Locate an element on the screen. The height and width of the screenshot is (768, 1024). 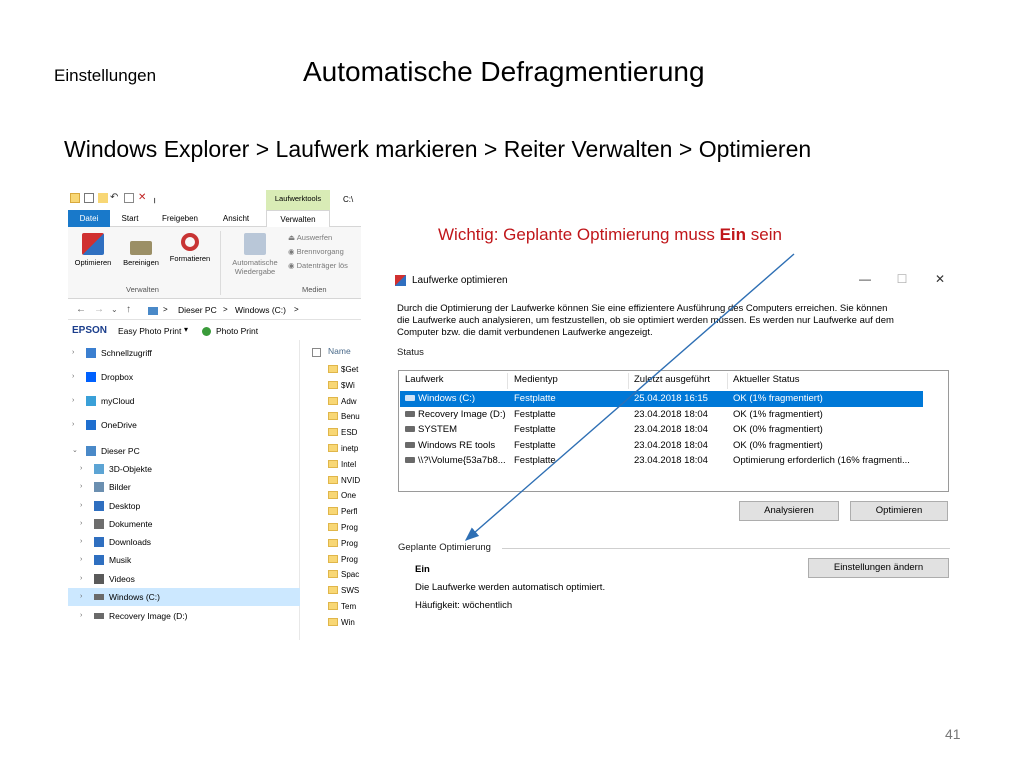
expanded-chevron-icon: ⌄ is located at coordinates (75, 451).